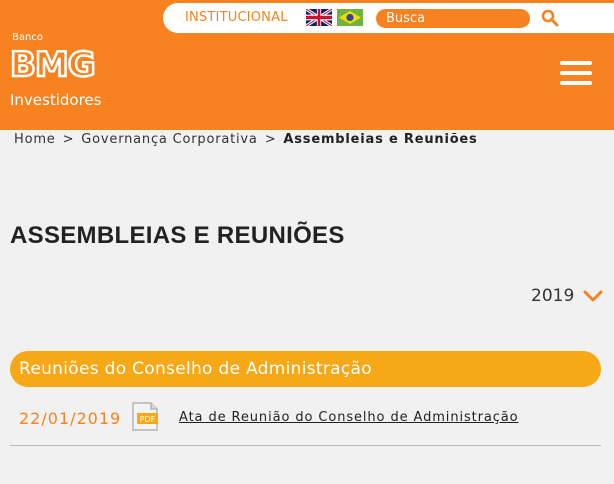  What do you see at coordinates (56, 100) in the screenshot?
I see `logo-subtitle: Investidores` at bounding box center [56, 100].